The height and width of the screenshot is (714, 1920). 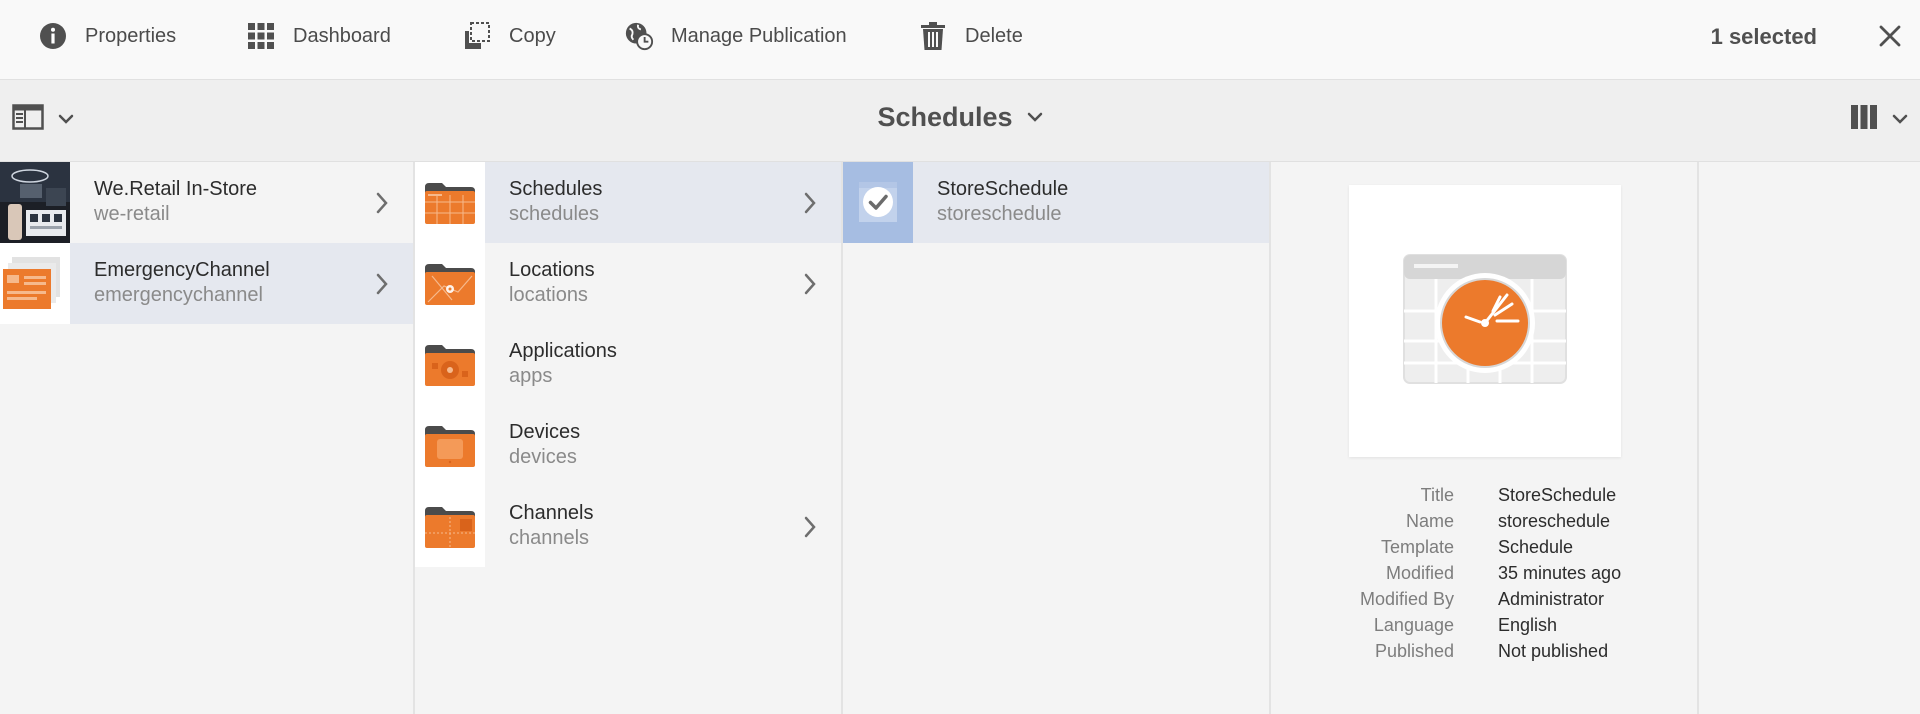 I want to click on item-name: channels, so click(x=549, y=538).